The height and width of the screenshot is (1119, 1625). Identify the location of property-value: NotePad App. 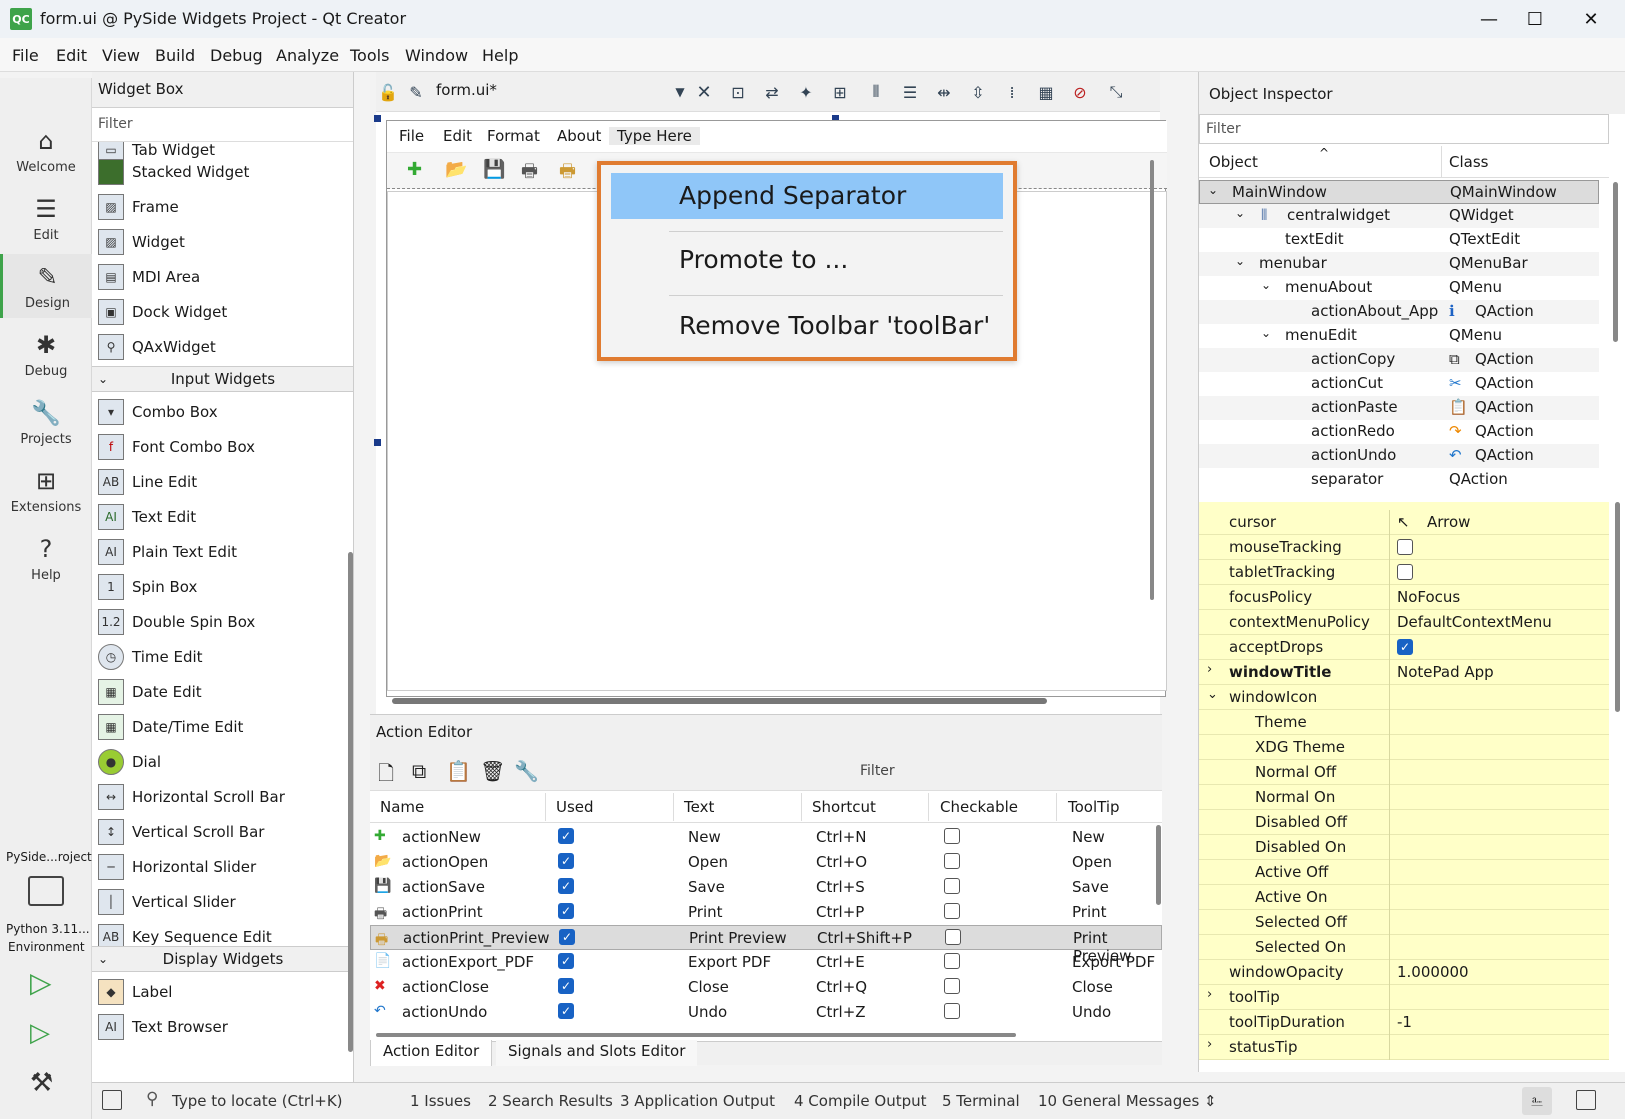
(1445, 672).